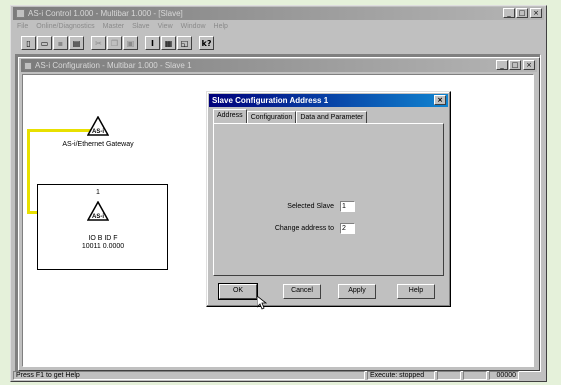 This screenshot has height=385, width=561. What do you see at coordinates (113, 27) in the screenshot?
I see `menu-master: Master` at bounding box center [113, 27].